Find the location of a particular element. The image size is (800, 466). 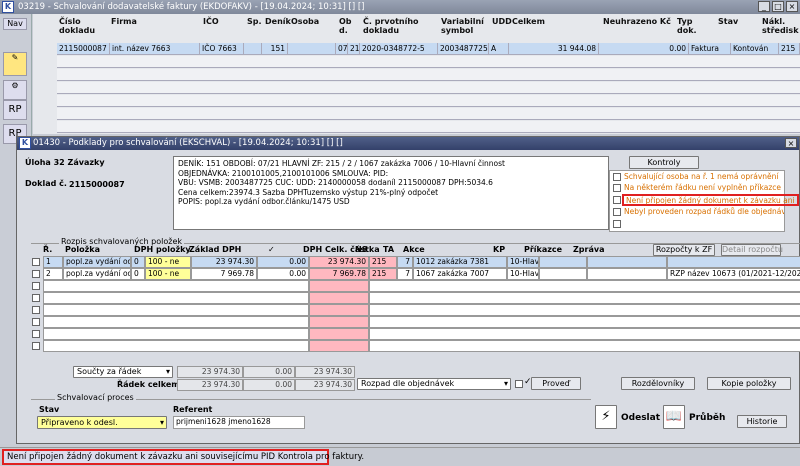

referent-field: prijmeni1628 jmeno1628 is located at coordinates (239, 422).